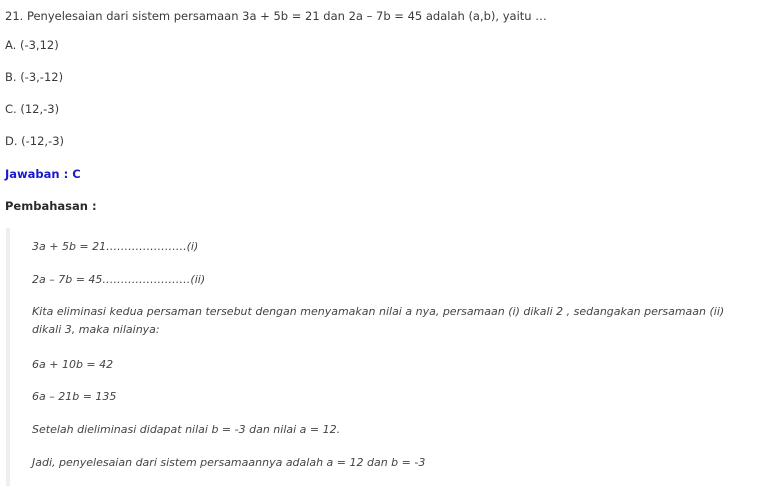  What do you see at coordinates (51, 206) in the screenshot?
I see `discussion-heading: Pembahasan :` at bounding box center [51, 206].